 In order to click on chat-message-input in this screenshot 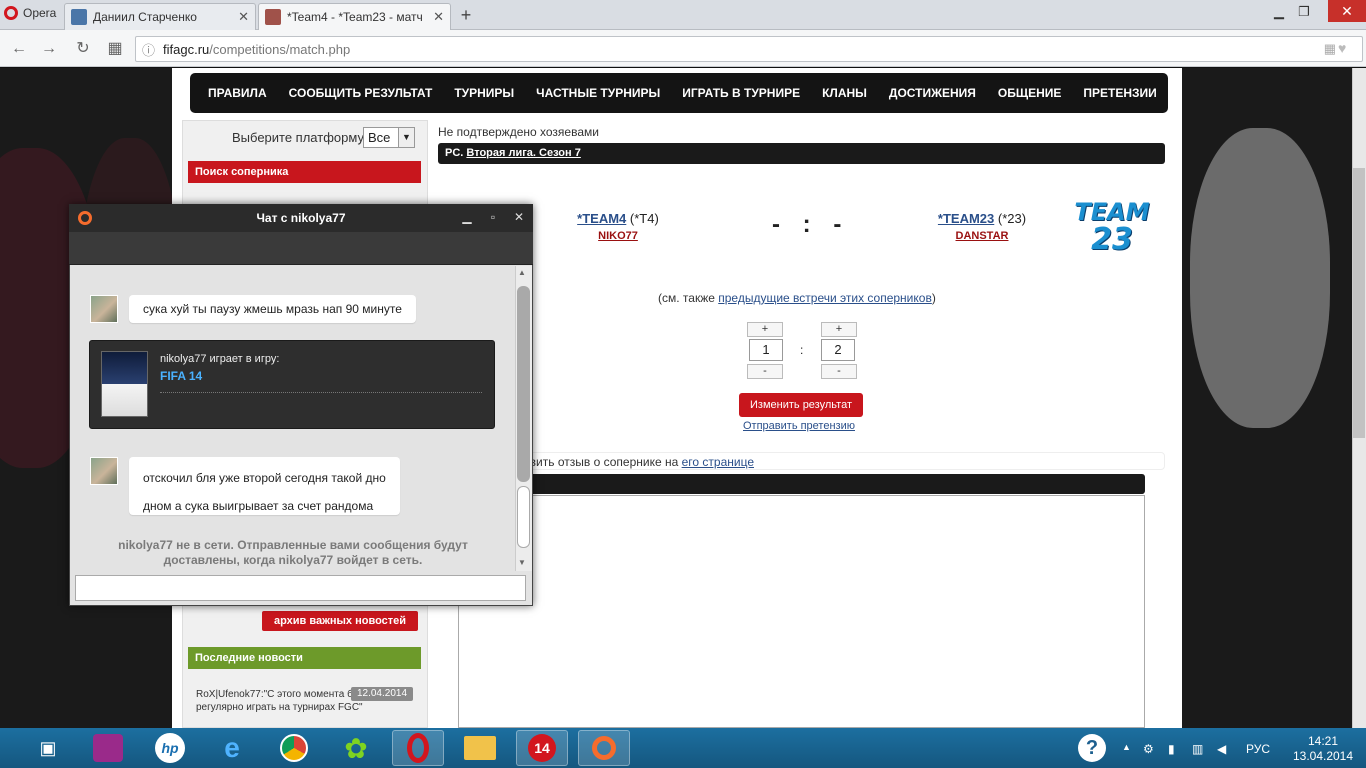, I will do `click(300, 588)`.